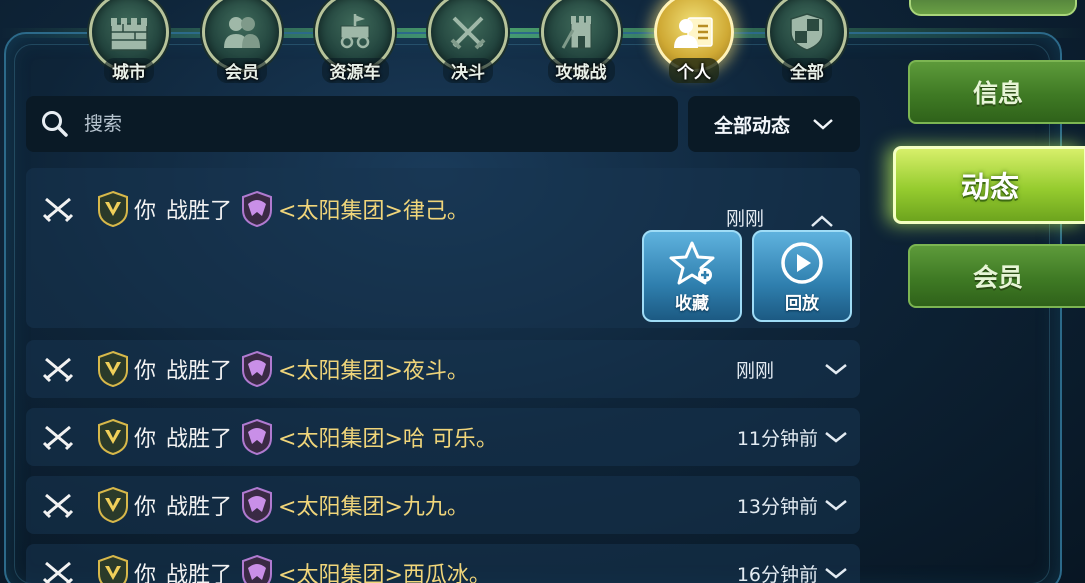 The height and width of the screenshot is (583, 1085). What do you see at coordinates (993, 8) in the screenshot?
I see `top-right-ornament` at bounding box center [993, 8].